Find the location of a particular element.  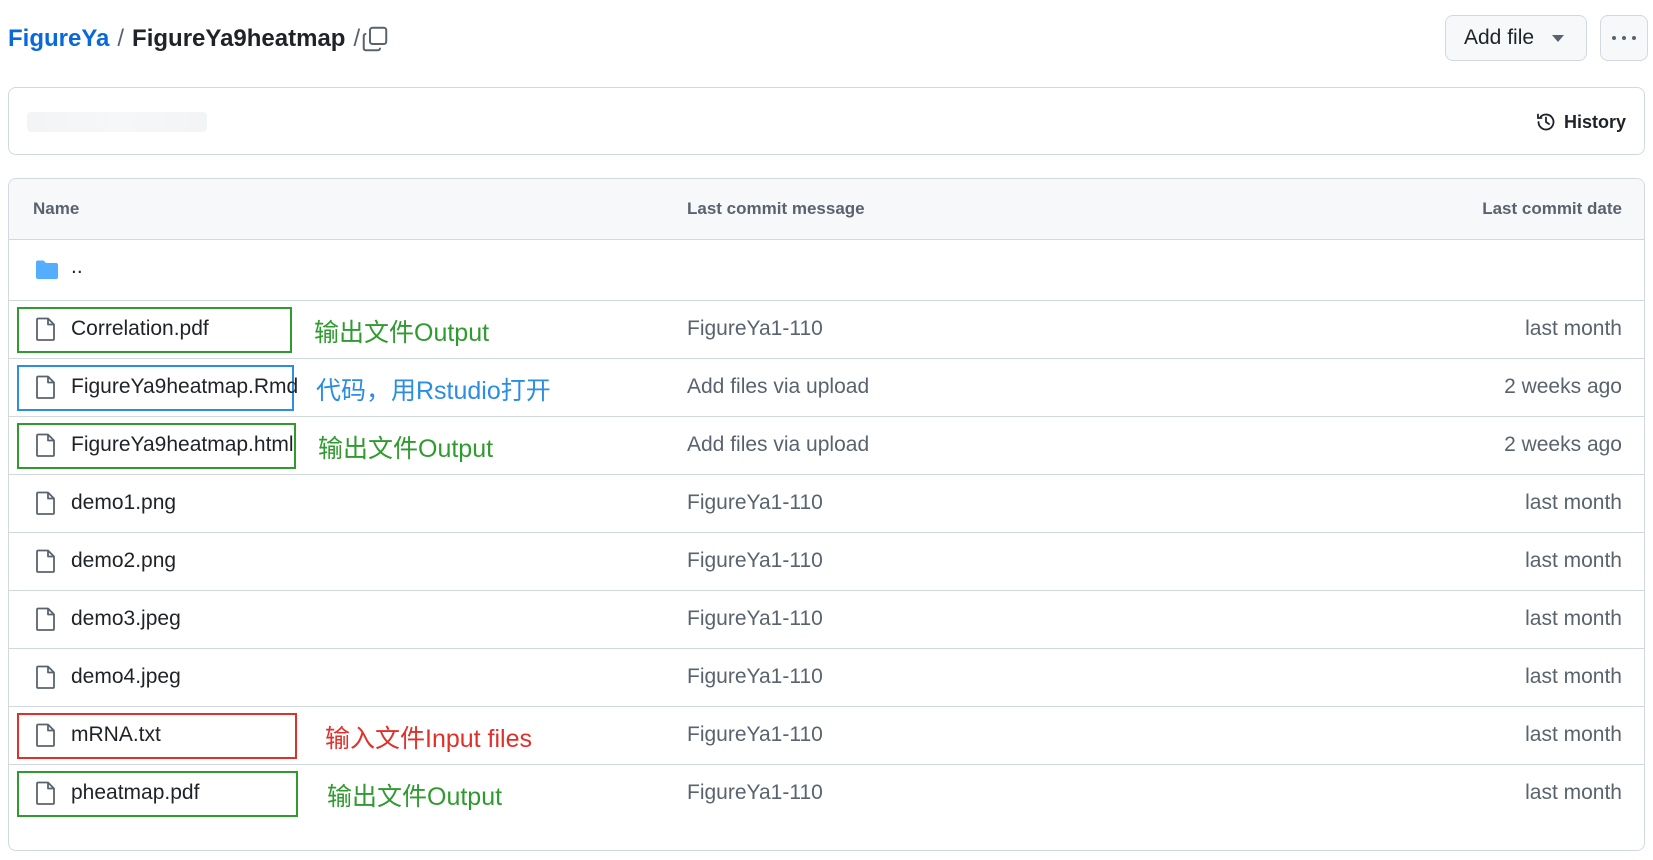

commit-loading-skeleton is located at coordinates (117, 122).